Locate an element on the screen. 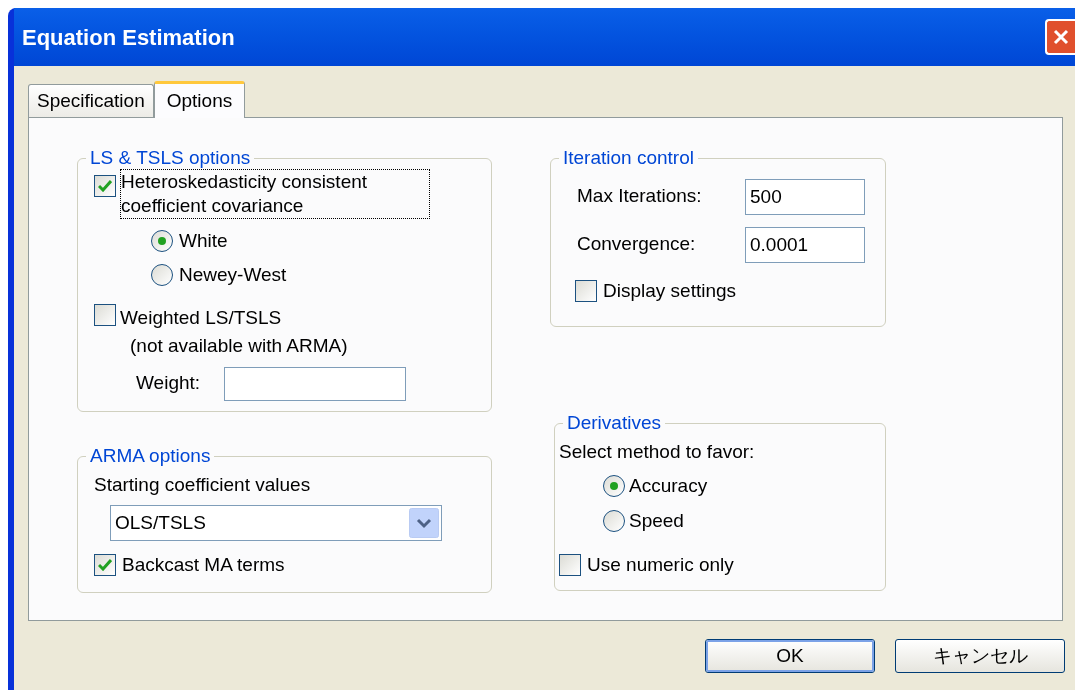 The image size is (1075, 690). checkbox-label: Display settings is located at coordinates (670, 290).